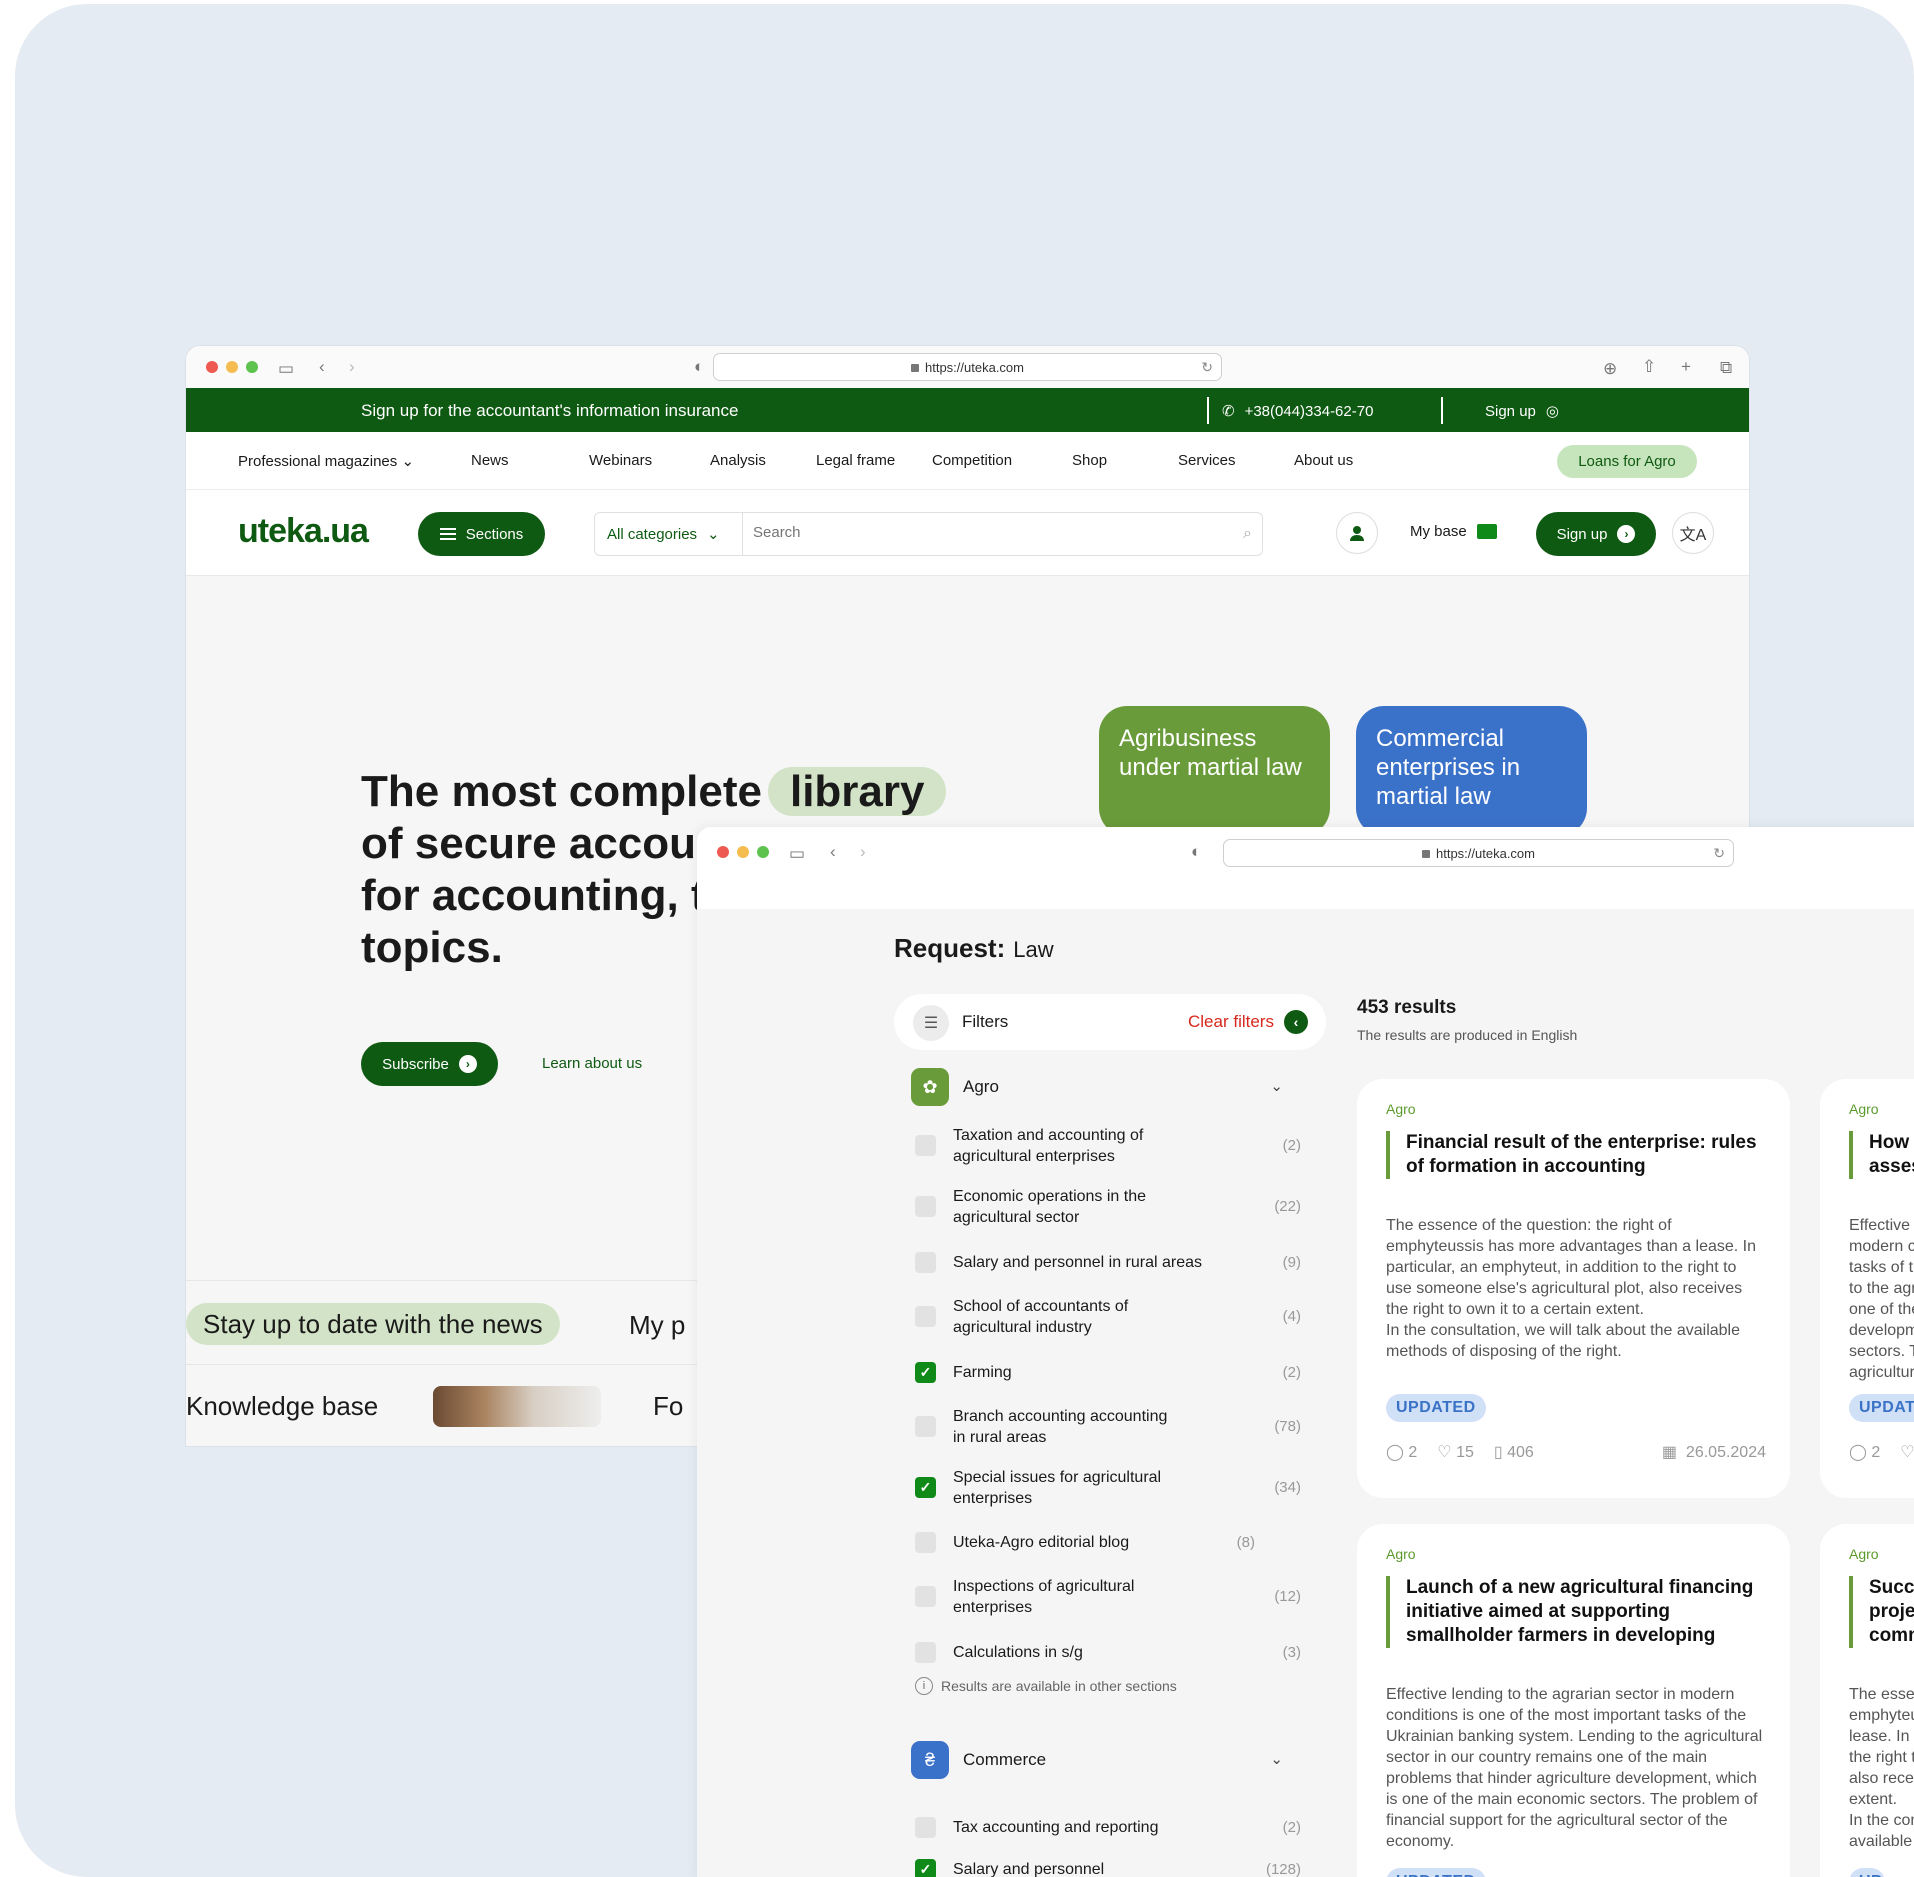  Describe the element at coordinates (1686, 366) in the screenshot. I see `new-tab-icon: +` at that location.